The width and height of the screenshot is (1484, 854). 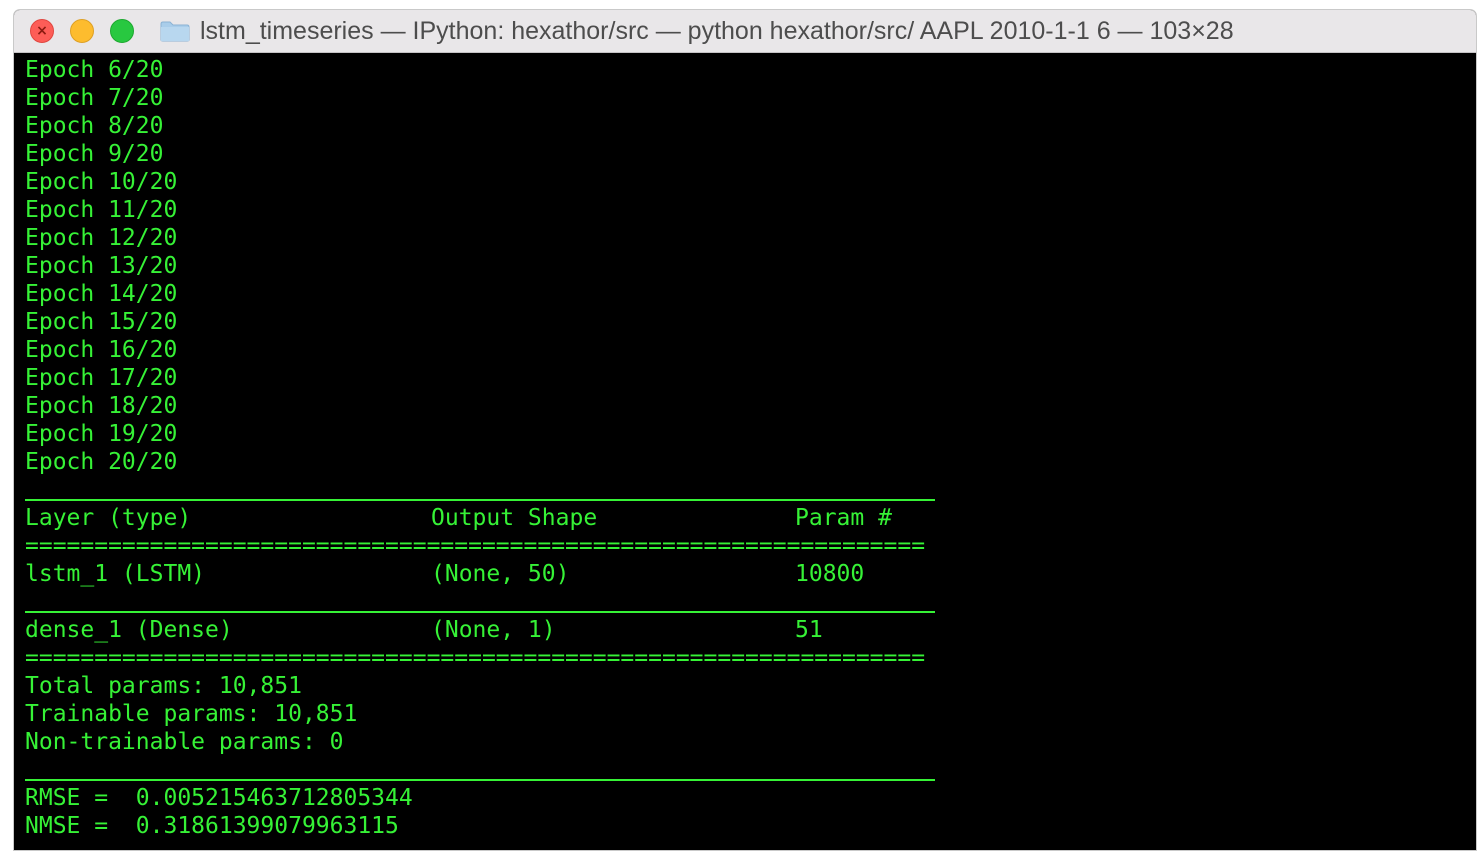 What do you see at coordinates (101, 406) in the screenshot?
I see `epoch-line: Epoch 18/20` at bounding box center [101, 406].